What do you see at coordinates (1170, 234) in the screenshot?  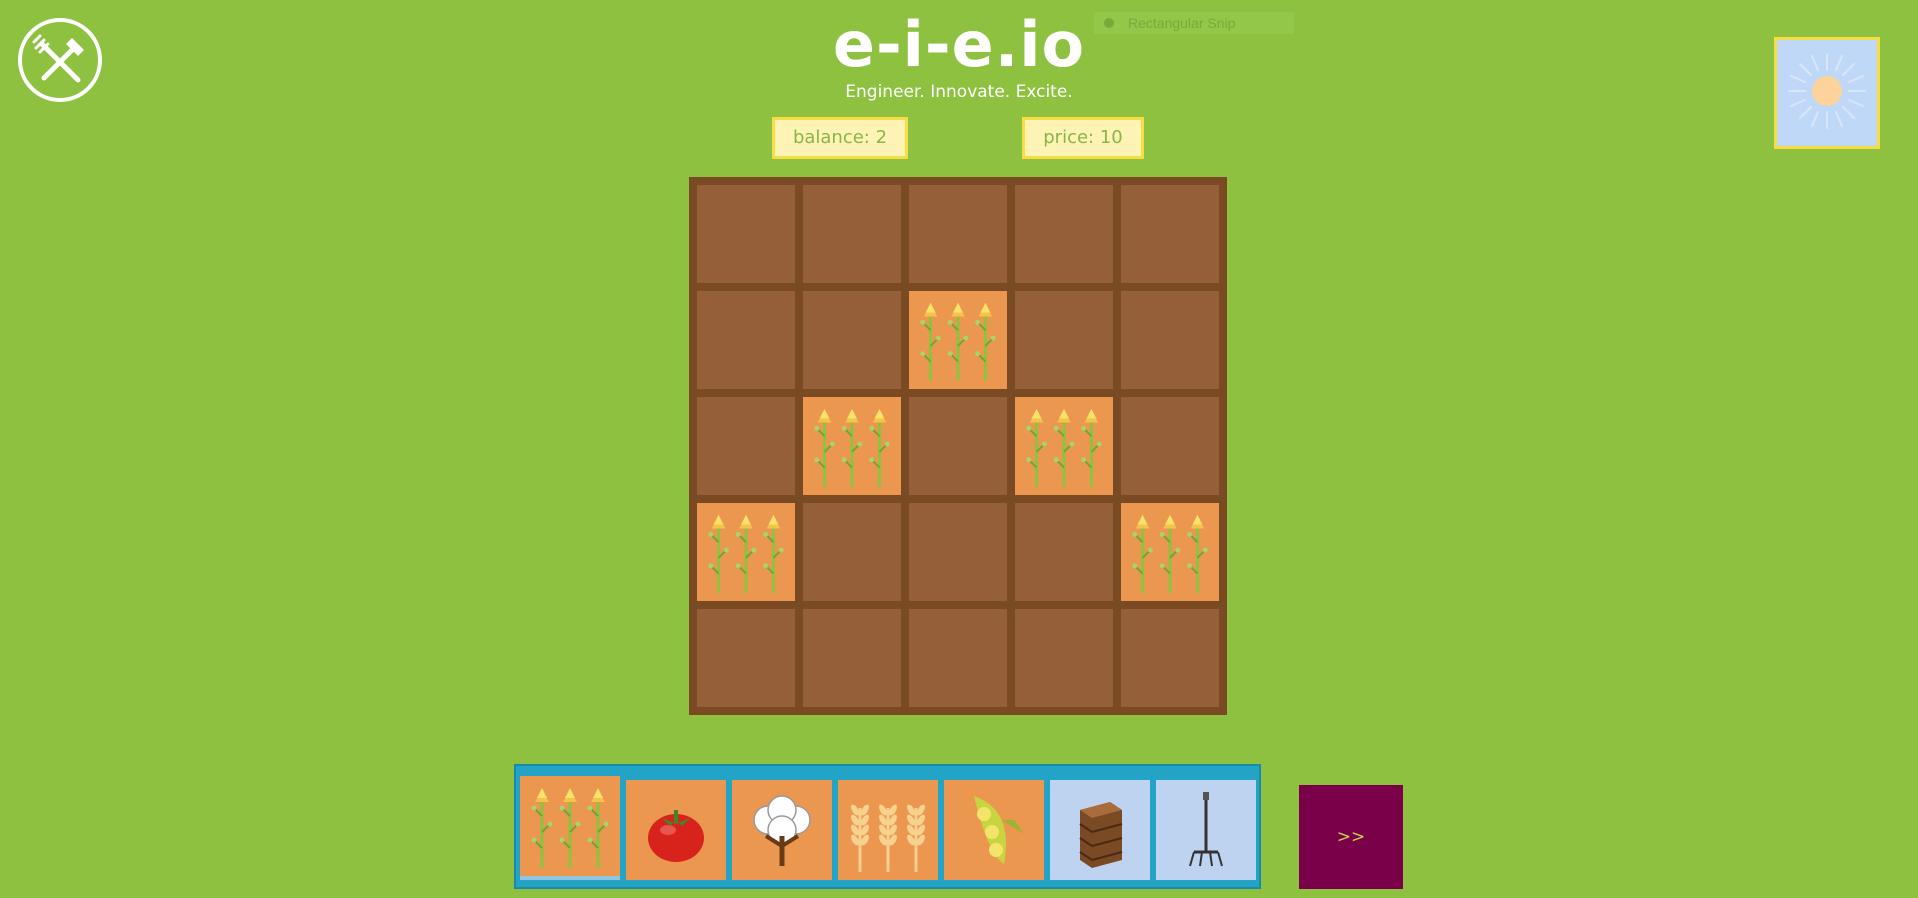 I see `field-plot-r1-c5` at bounding box center [1170, 234].